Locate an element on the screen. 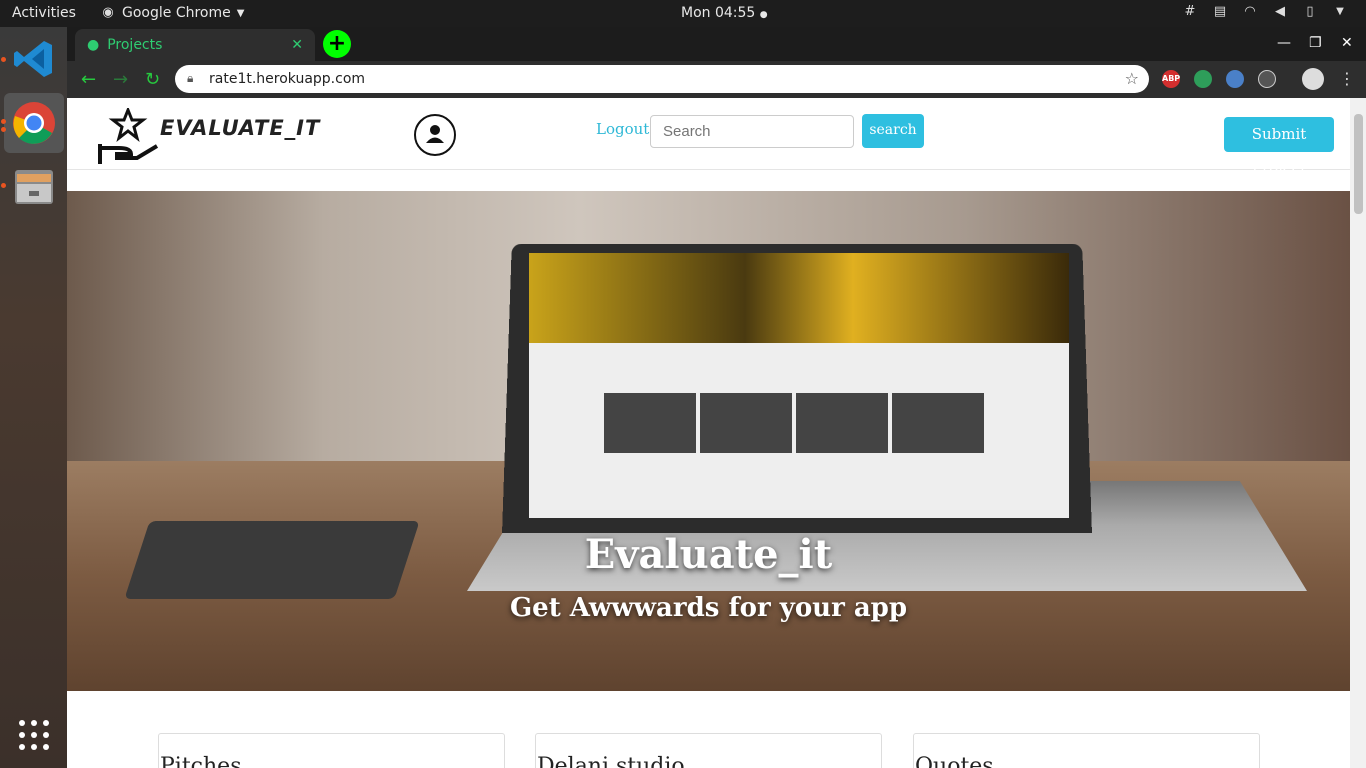 The height and width of the screenshot is (768, 1366). app-menu: ◉ Google Chrome ▼ is located at coordinates (172, 13).